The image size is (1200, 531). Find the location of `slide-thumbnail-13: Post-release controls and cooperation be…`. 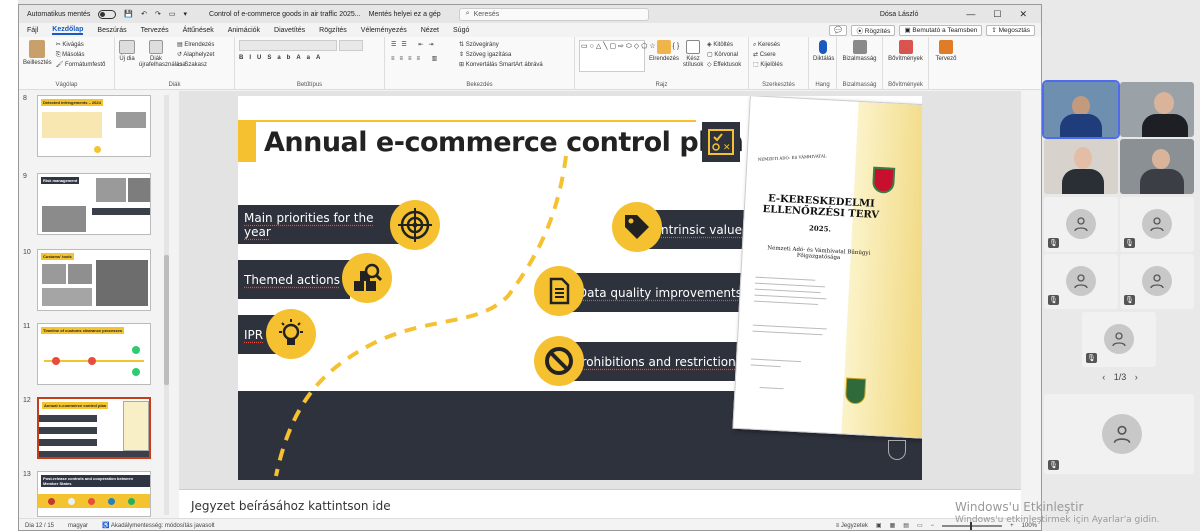

slide-thumbnail-13: Post-release controls and cooperation be… is located at coordinates (94, 494).